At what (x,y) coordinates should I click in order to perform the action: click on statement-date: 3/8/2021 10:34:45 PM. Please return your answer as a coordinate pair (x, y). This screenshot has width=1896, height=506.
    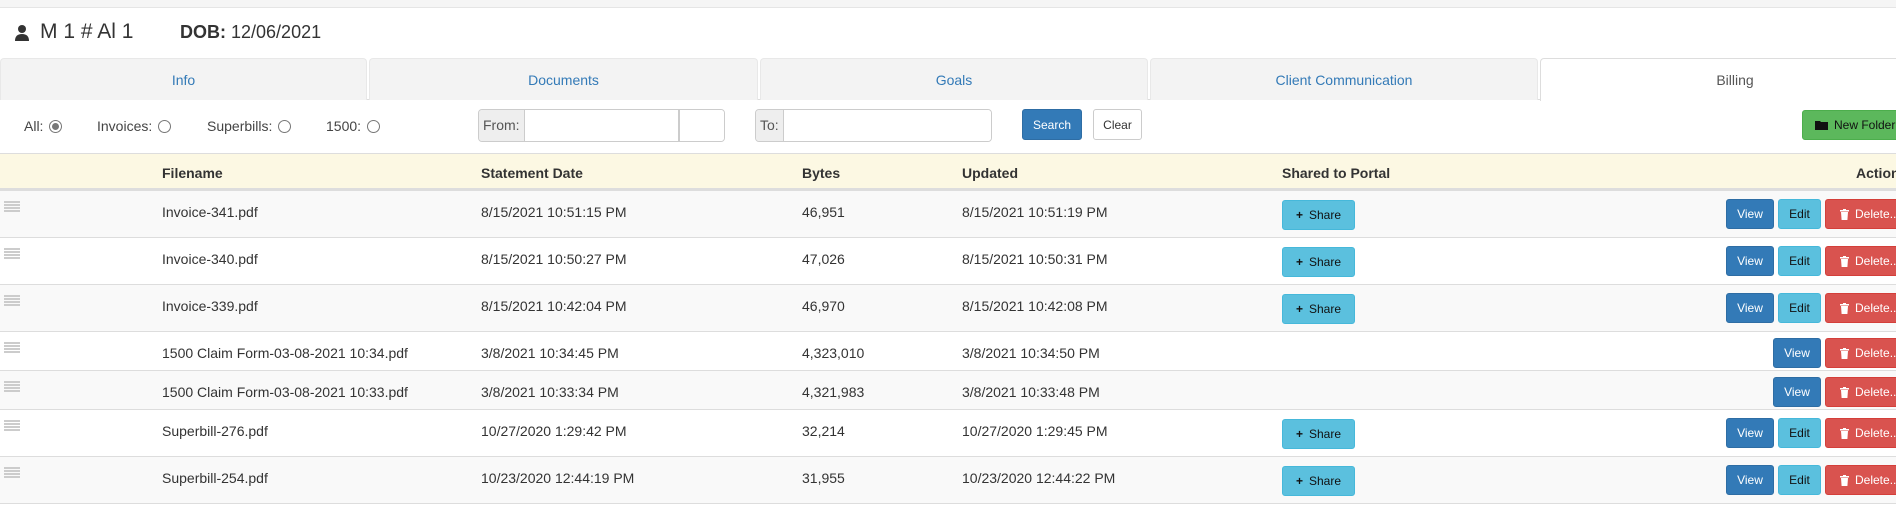
    Looking at the image, I should click on (550, 353).